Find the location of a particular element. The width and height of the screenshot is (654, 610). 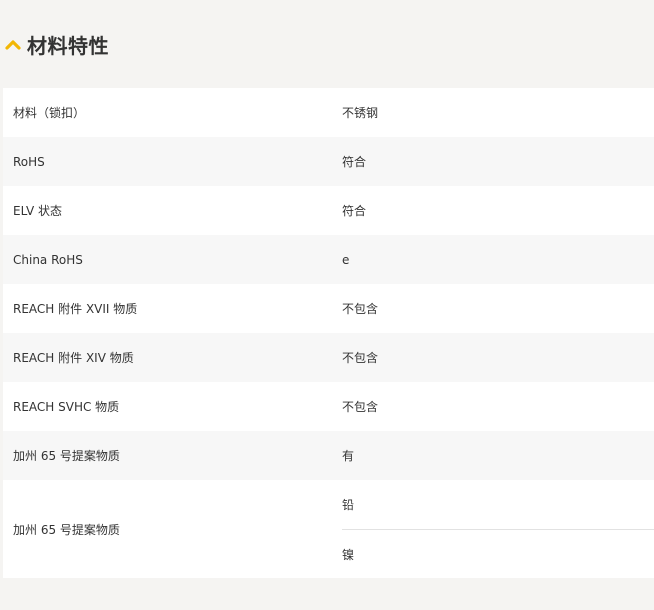

row-value-list: 铅 镍 is located at coordinates (498, 529).